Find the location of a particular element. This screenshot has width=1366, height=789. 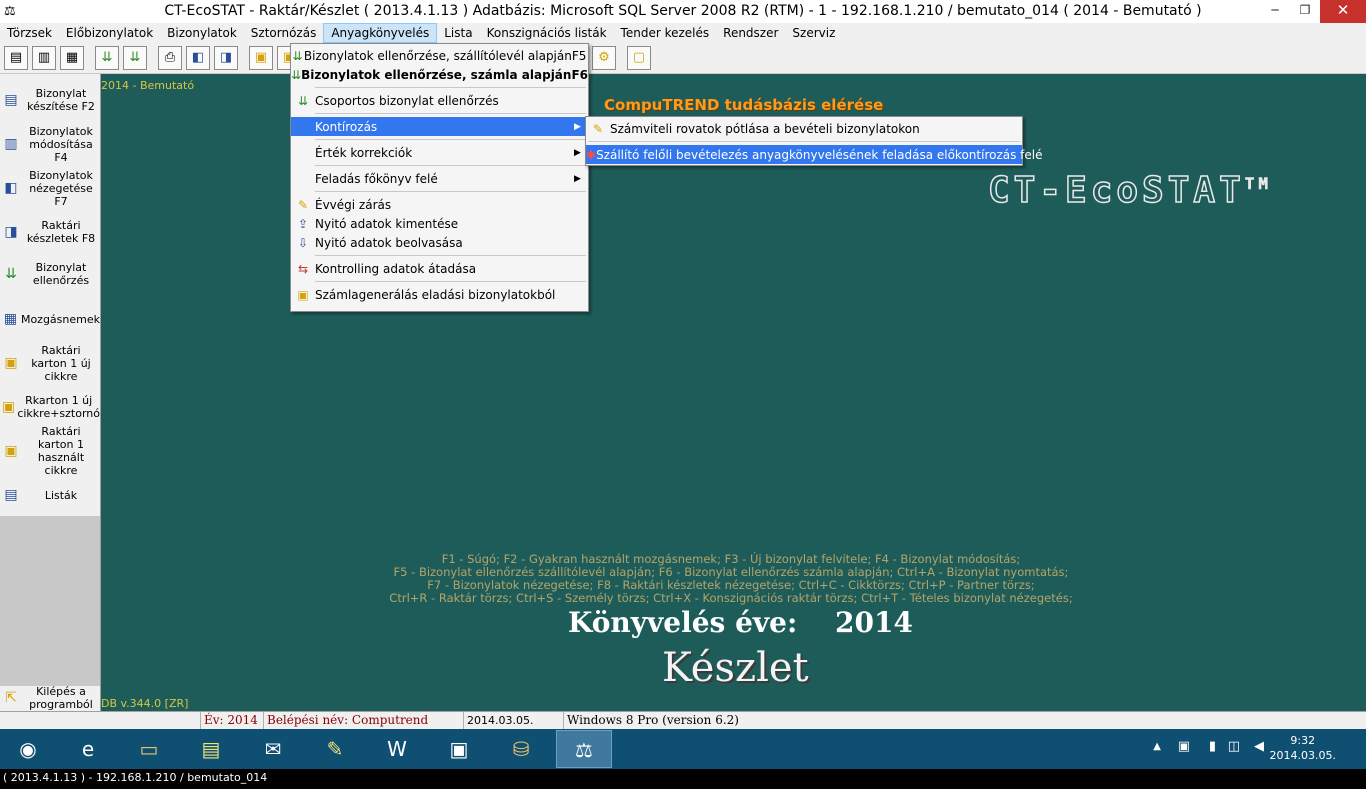

word-icon: W is located at coordinates (397, 749).